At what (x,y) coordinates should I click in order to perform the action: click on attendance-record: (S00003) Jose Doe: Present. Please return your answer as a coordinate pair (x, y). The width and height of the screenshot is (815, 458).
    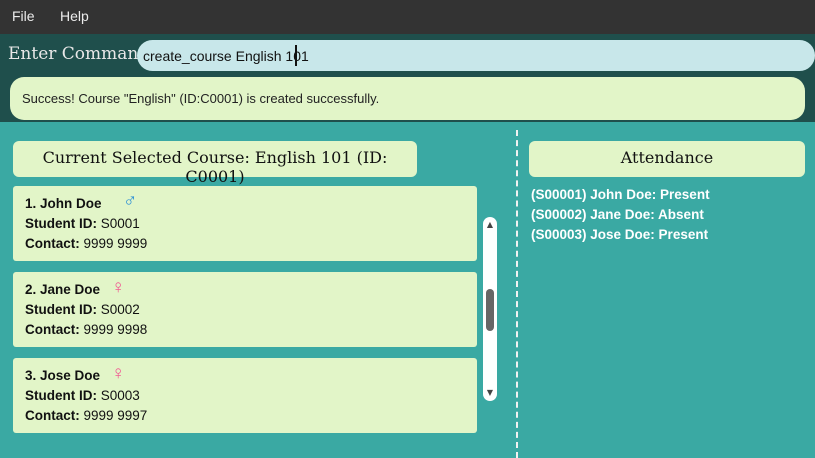
    Looking at the image, I should click on (620, 234).